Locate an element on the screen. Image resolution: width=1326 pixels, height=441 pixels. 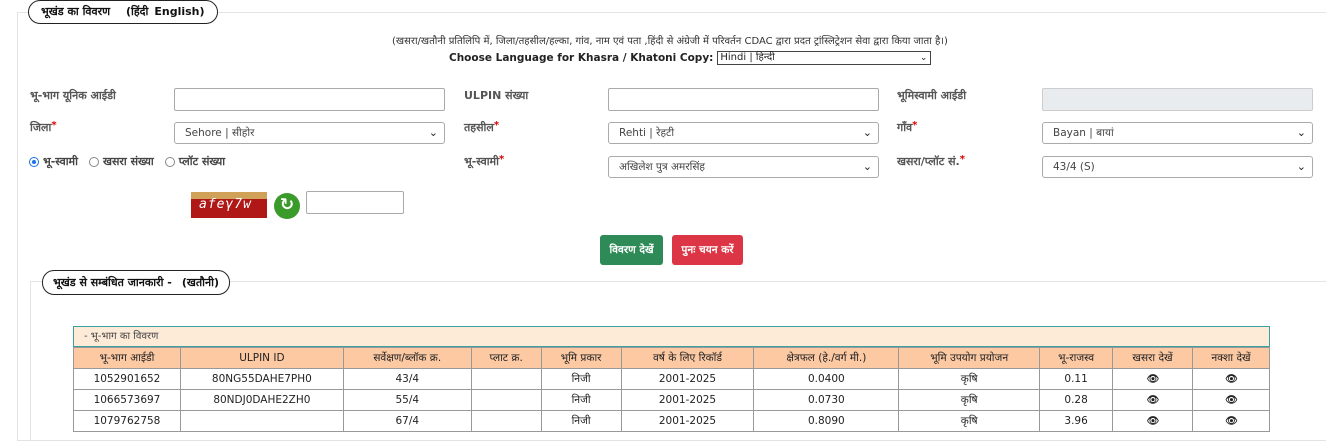
column-header: वर्ष के लिए रिकॉर्ड is located at coordinates (687, 358).